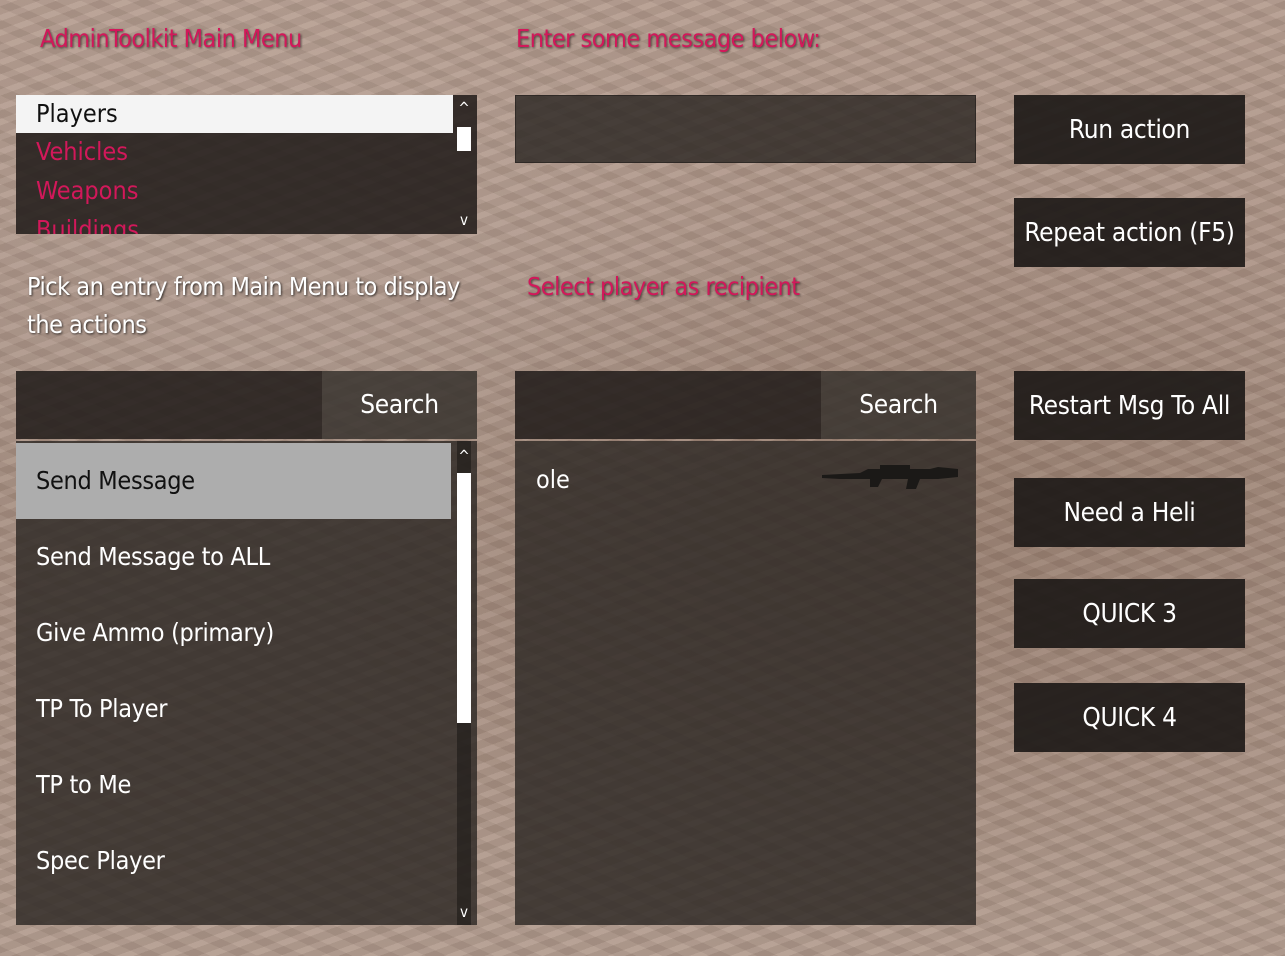  What do you see at coordinates (898, 405) in the screenshot?
I see `player-search-button: Search` at bounding box center [898, 405].